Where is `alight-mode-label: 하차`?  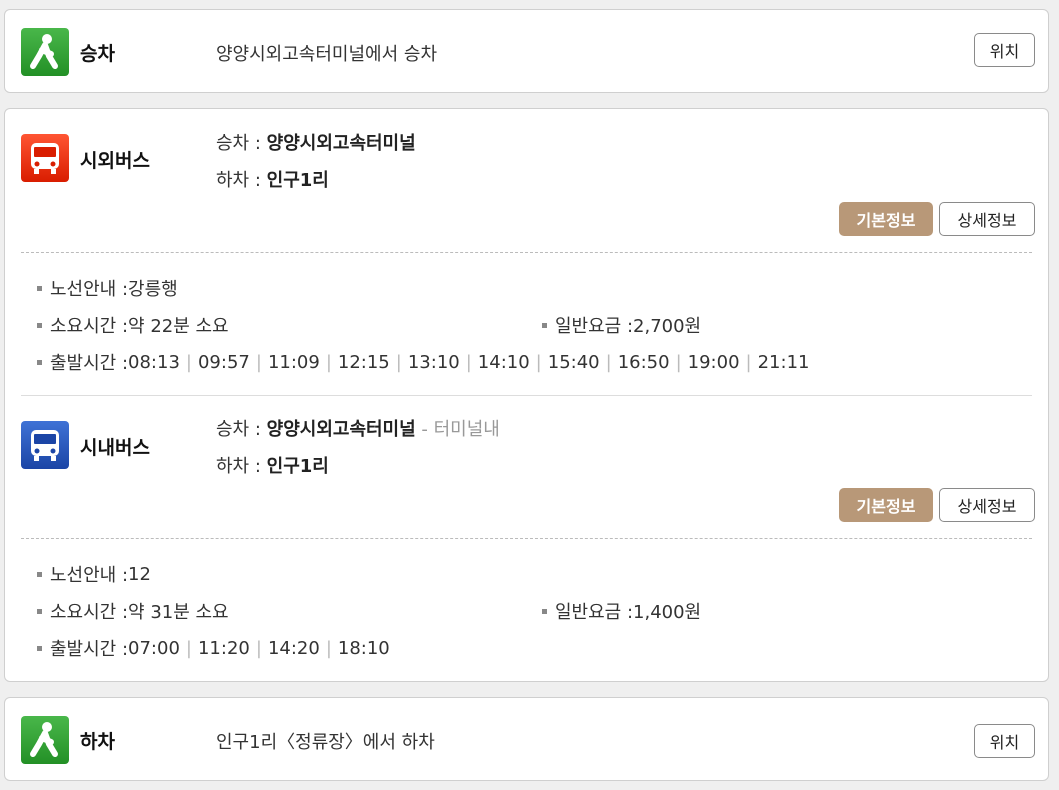
alight-mode-label: 하차 is located at coordinates (97, 742).